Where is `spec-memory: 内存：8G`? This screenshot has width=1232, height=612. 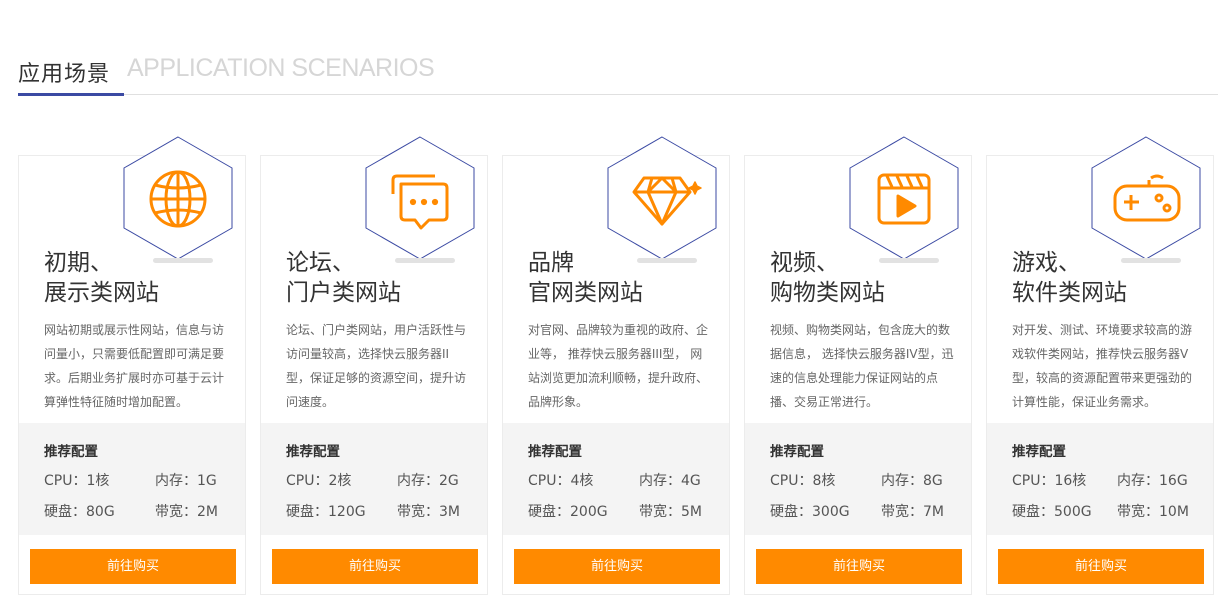 spec-memory: 内存：8G is located at coordinates (912, 481).